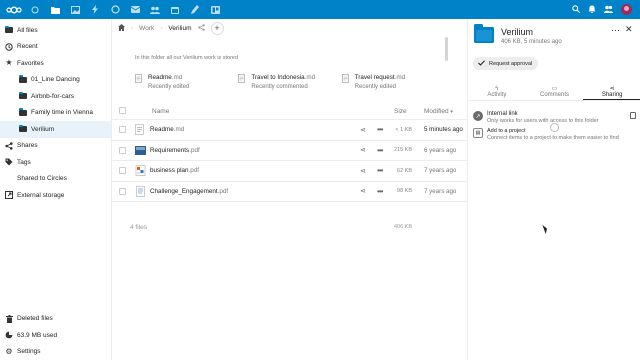 The width and height of the screenshot is (640, 360). What do you see at coordinates (56, 352) in the screenshot?
I see `nav-settings: ⚙ Settings` at bounding box center [56, 352].